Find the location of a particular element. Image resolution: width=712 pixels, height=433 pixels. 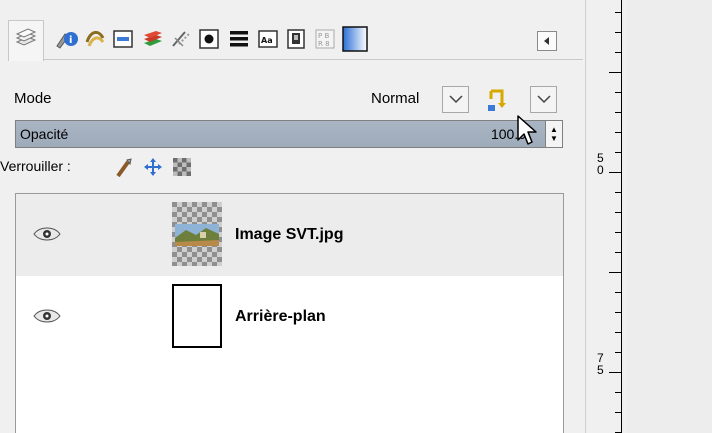

reset-mode-button is located at coordinates (497, 100).